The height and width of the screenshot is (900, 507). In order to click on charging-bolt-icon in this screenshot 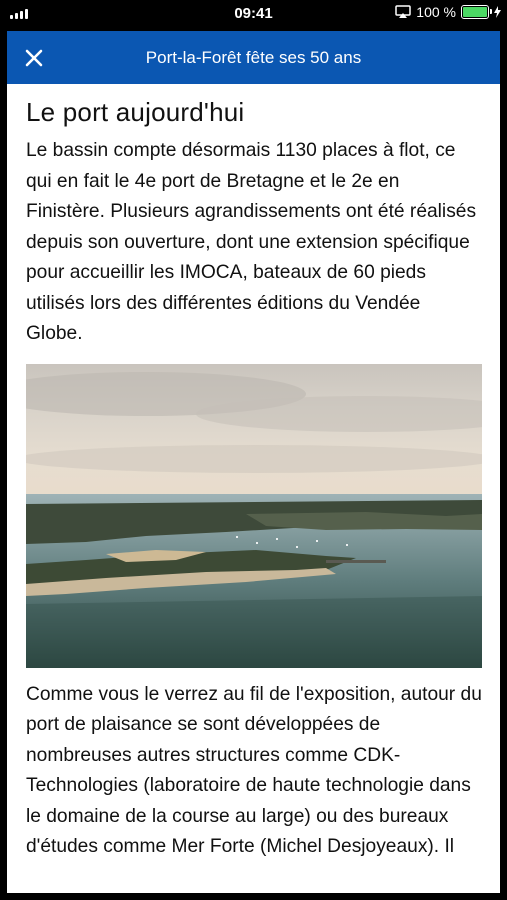, I will do `click(497, 12)`.